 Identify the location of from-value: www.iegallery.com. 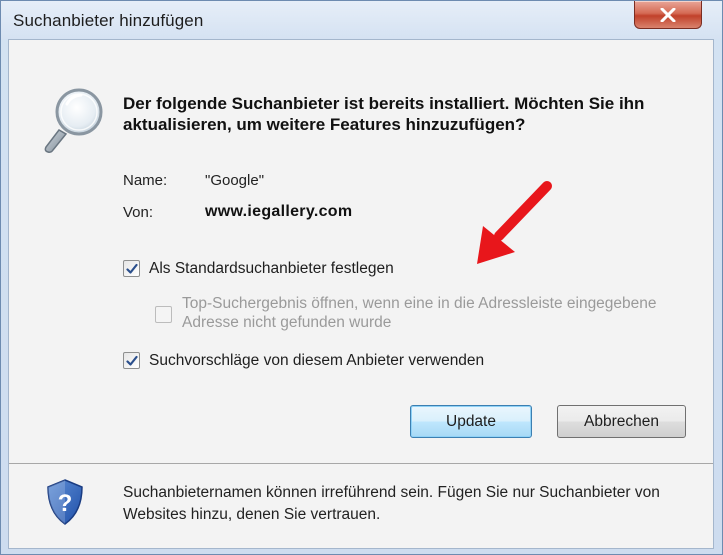
(279, 211).